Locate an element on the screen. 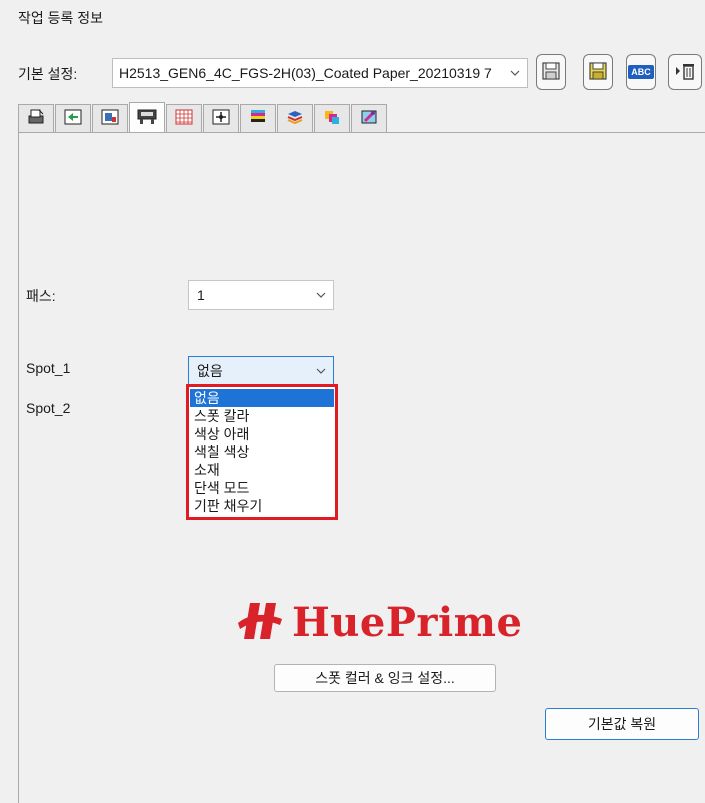 This screenshot has width=705, height=803. save-button is located at coordinates (551, 72).